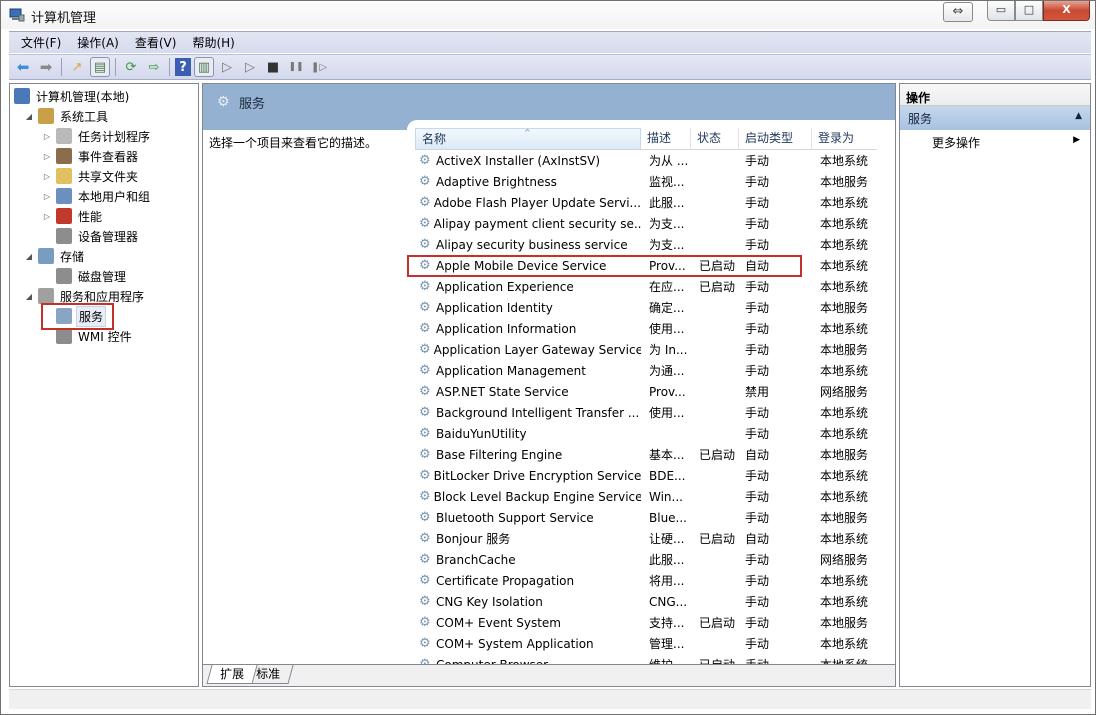 The height and width of the screenshot is (715, 1096). I want to click on snap-button: ⇔, so click(958, 12).